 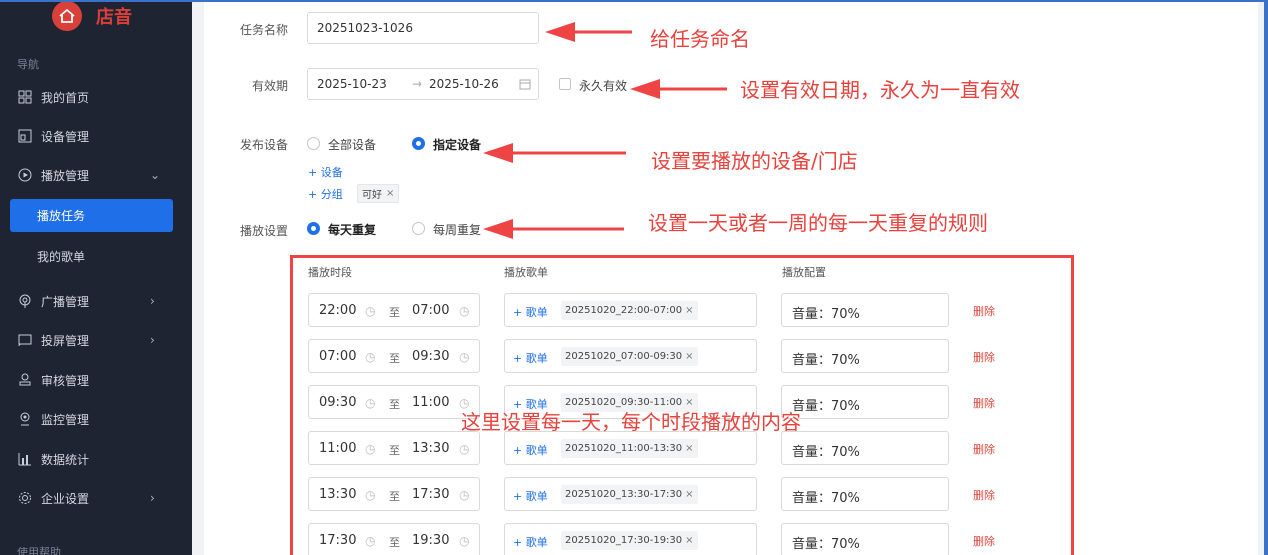 I want to click on annotation-arrows, so click(x=605, y=130).